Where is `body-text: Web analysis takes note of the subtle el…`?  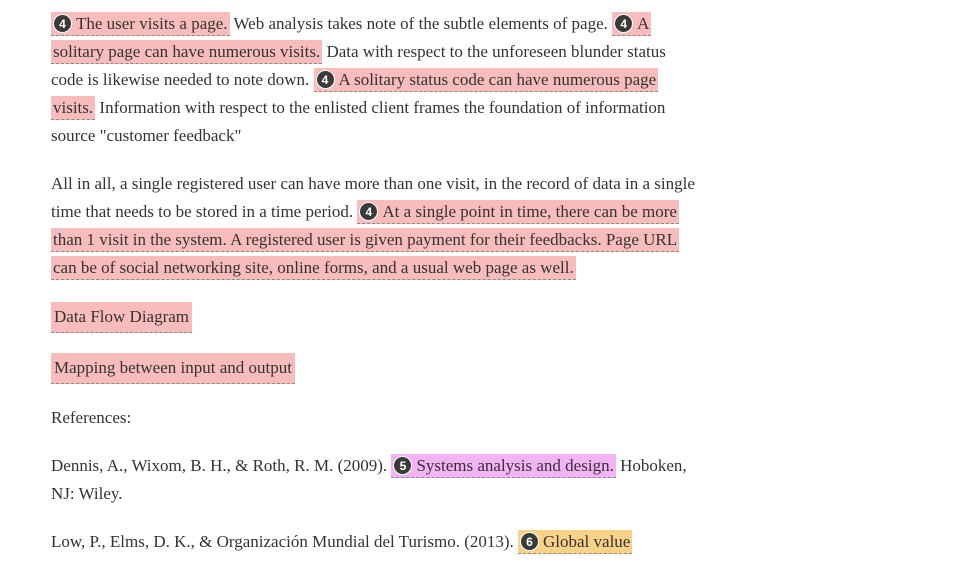 body-text: Web analysis takes note of the subtle el… is located at coordinates (421, 23).